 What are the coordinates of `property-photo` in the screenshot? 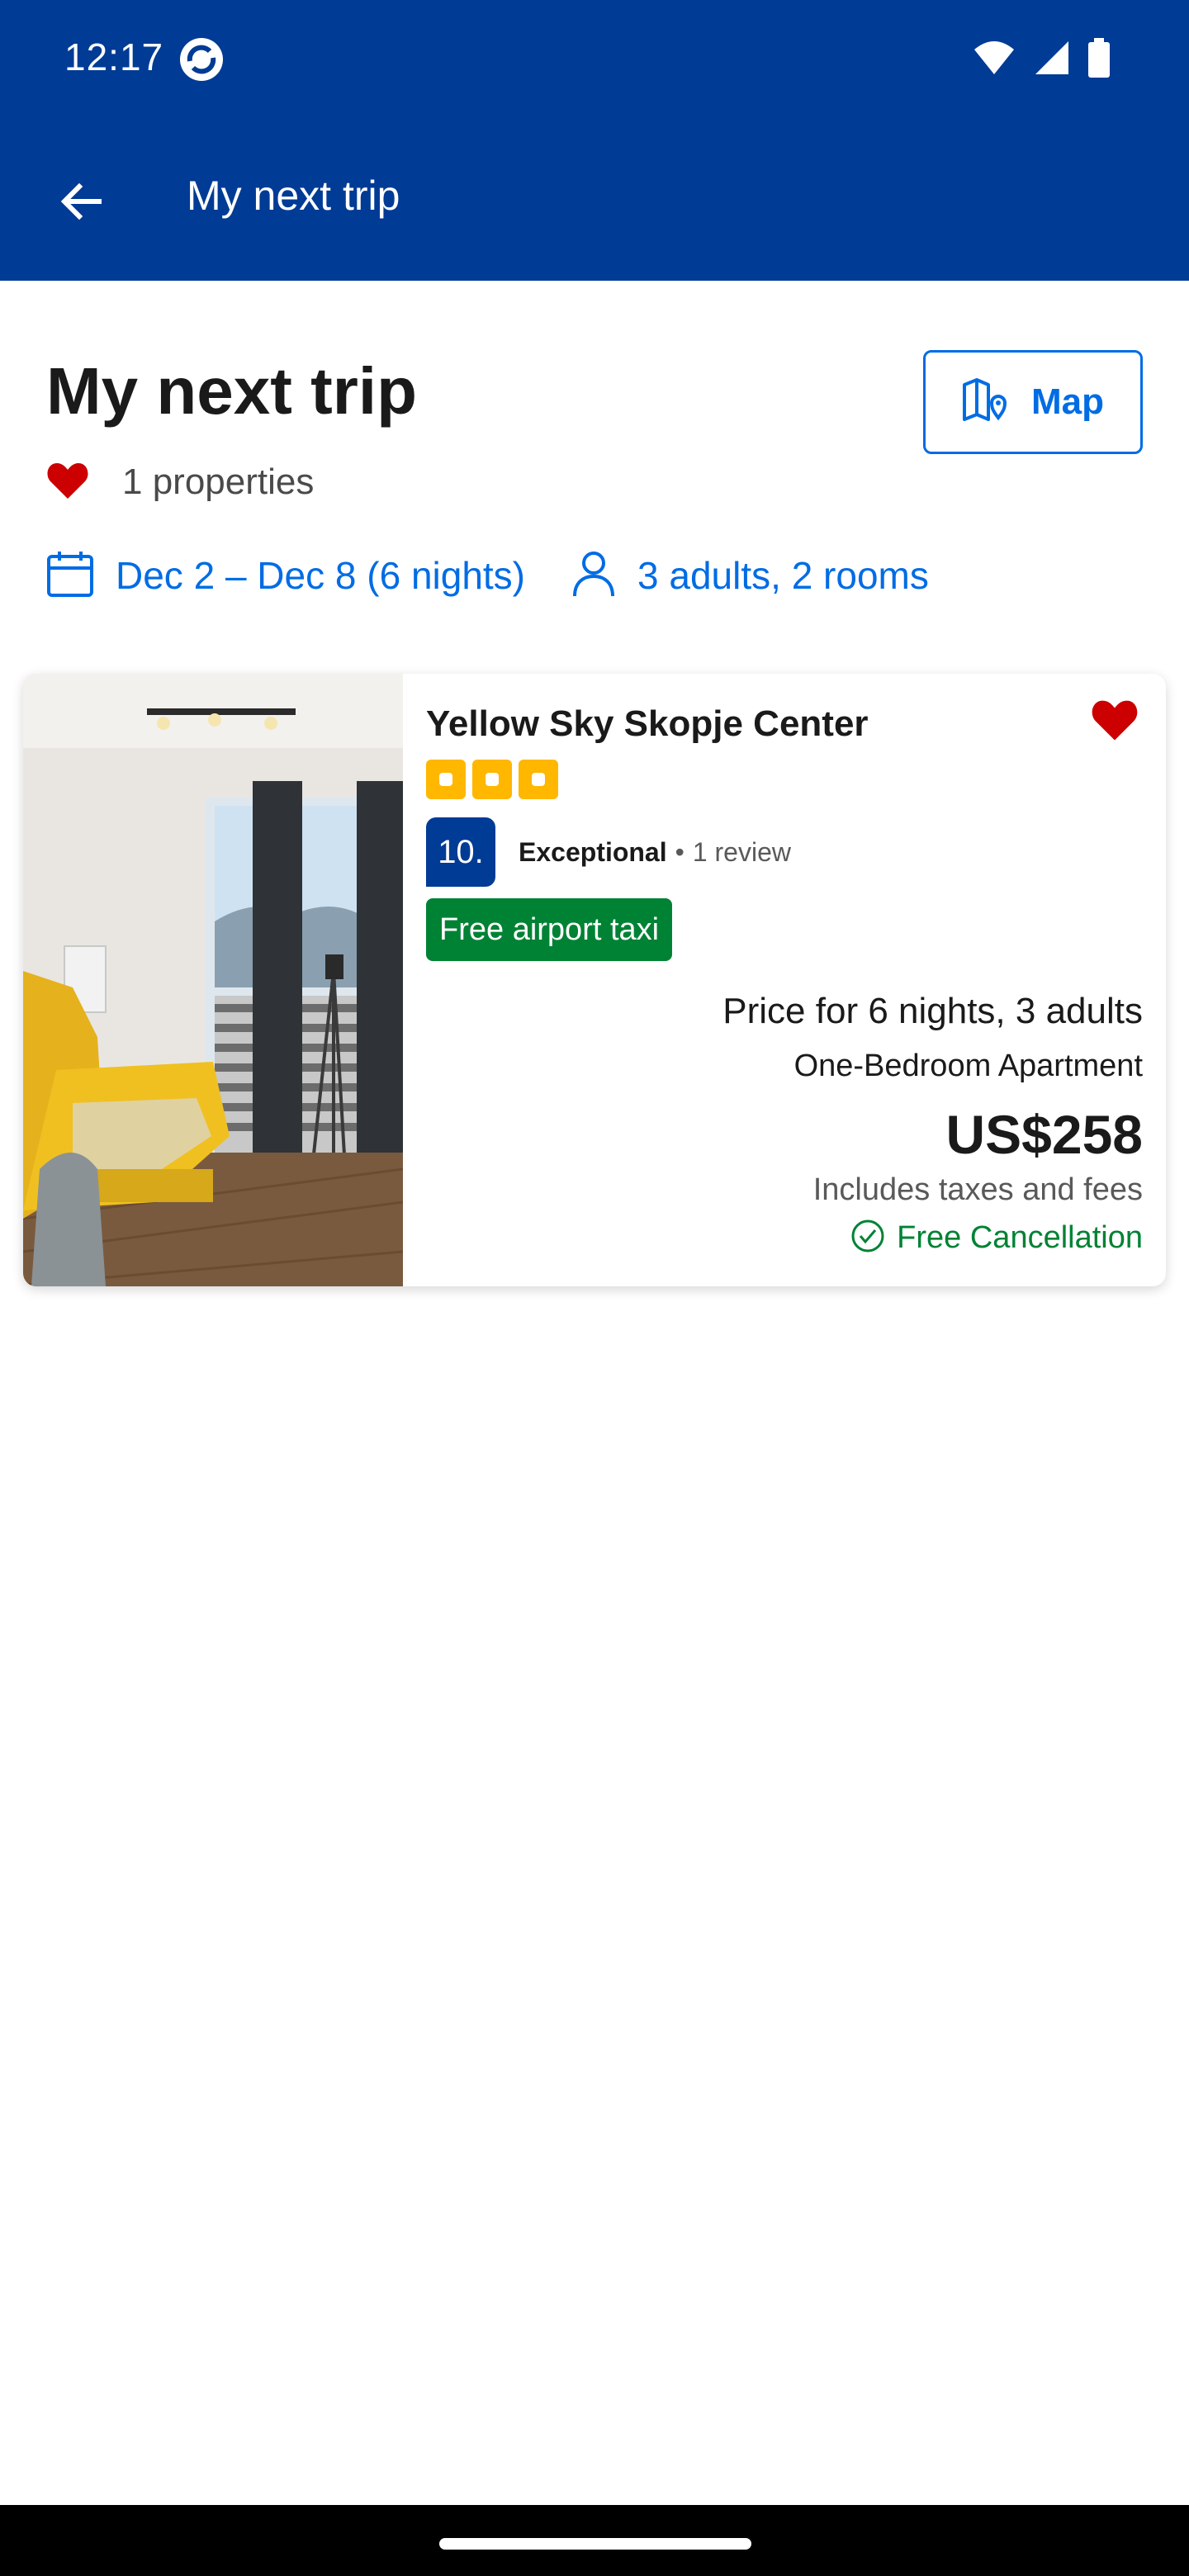 It's located at (213, 980).